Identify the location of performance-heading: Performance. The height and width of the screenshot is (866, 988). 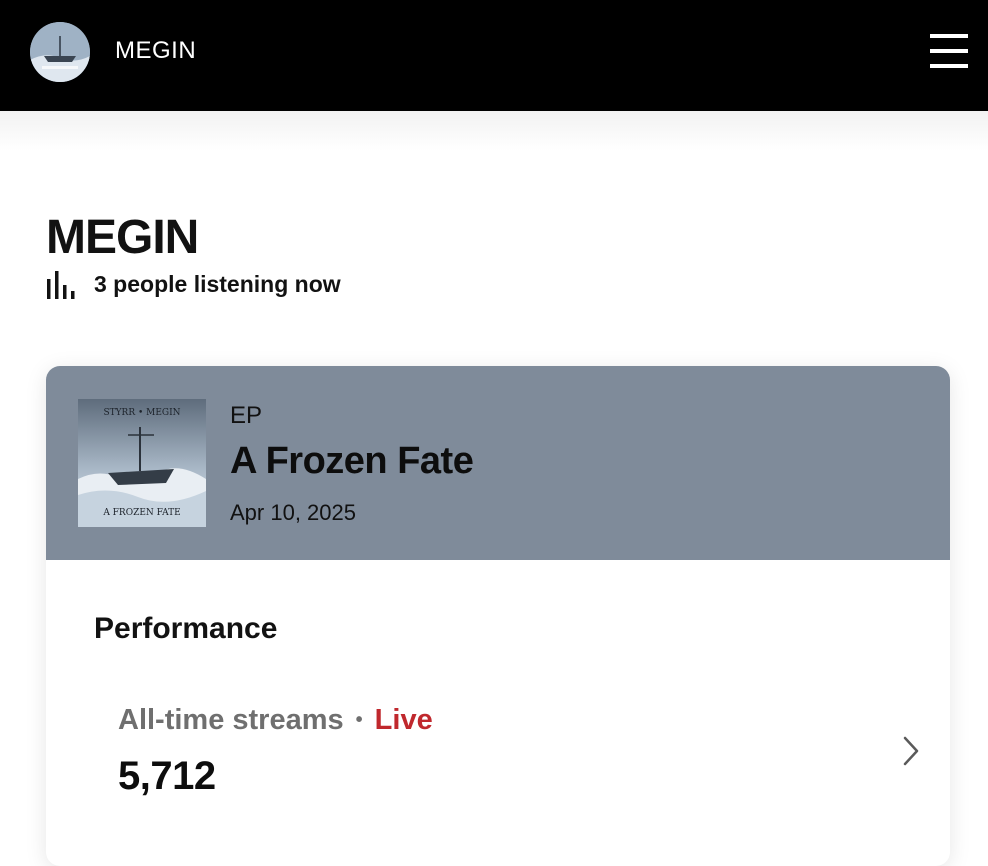
(186, 628).